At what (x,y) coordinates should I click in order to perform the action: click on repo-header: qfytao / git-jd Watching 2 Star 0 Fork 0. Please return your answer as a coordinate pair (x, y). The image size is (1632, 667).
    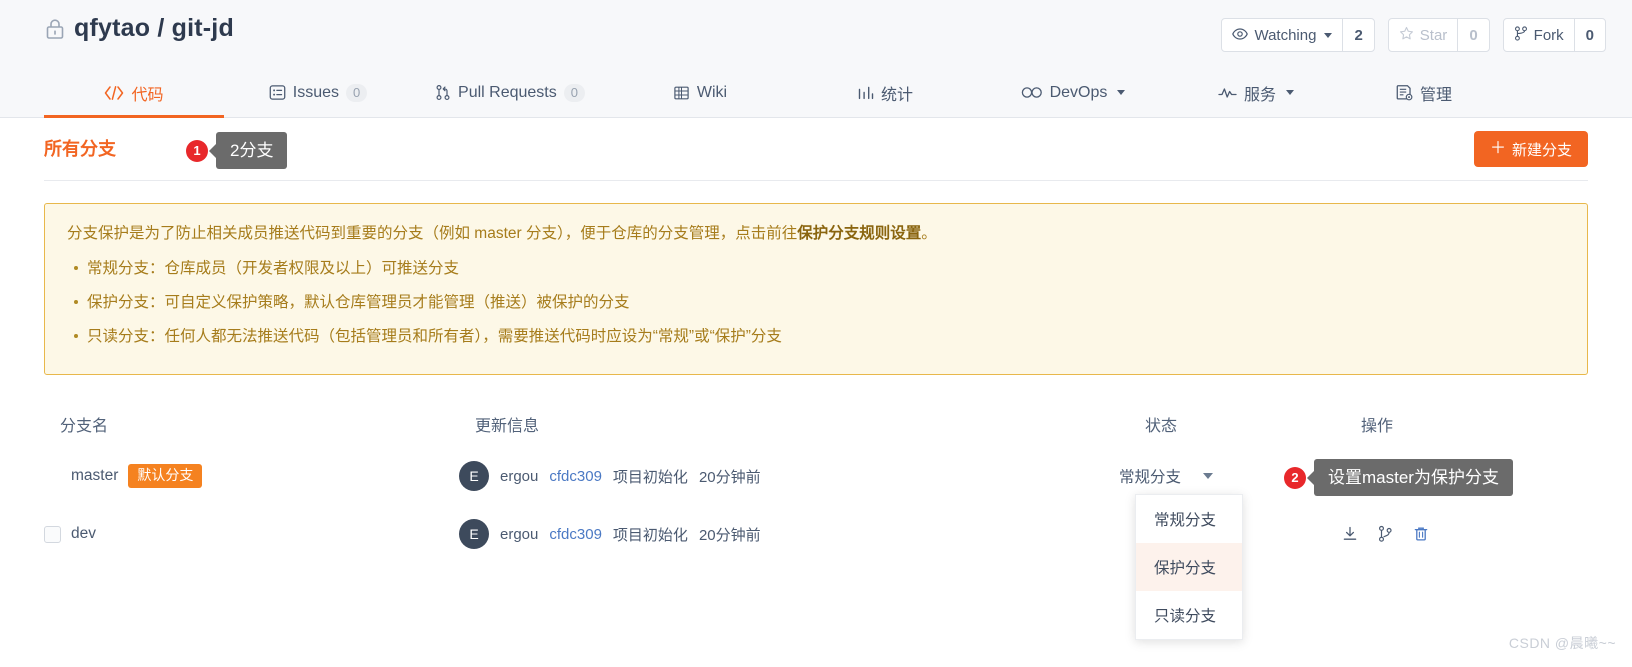
    Looking at the image, I should click on (816, 34).